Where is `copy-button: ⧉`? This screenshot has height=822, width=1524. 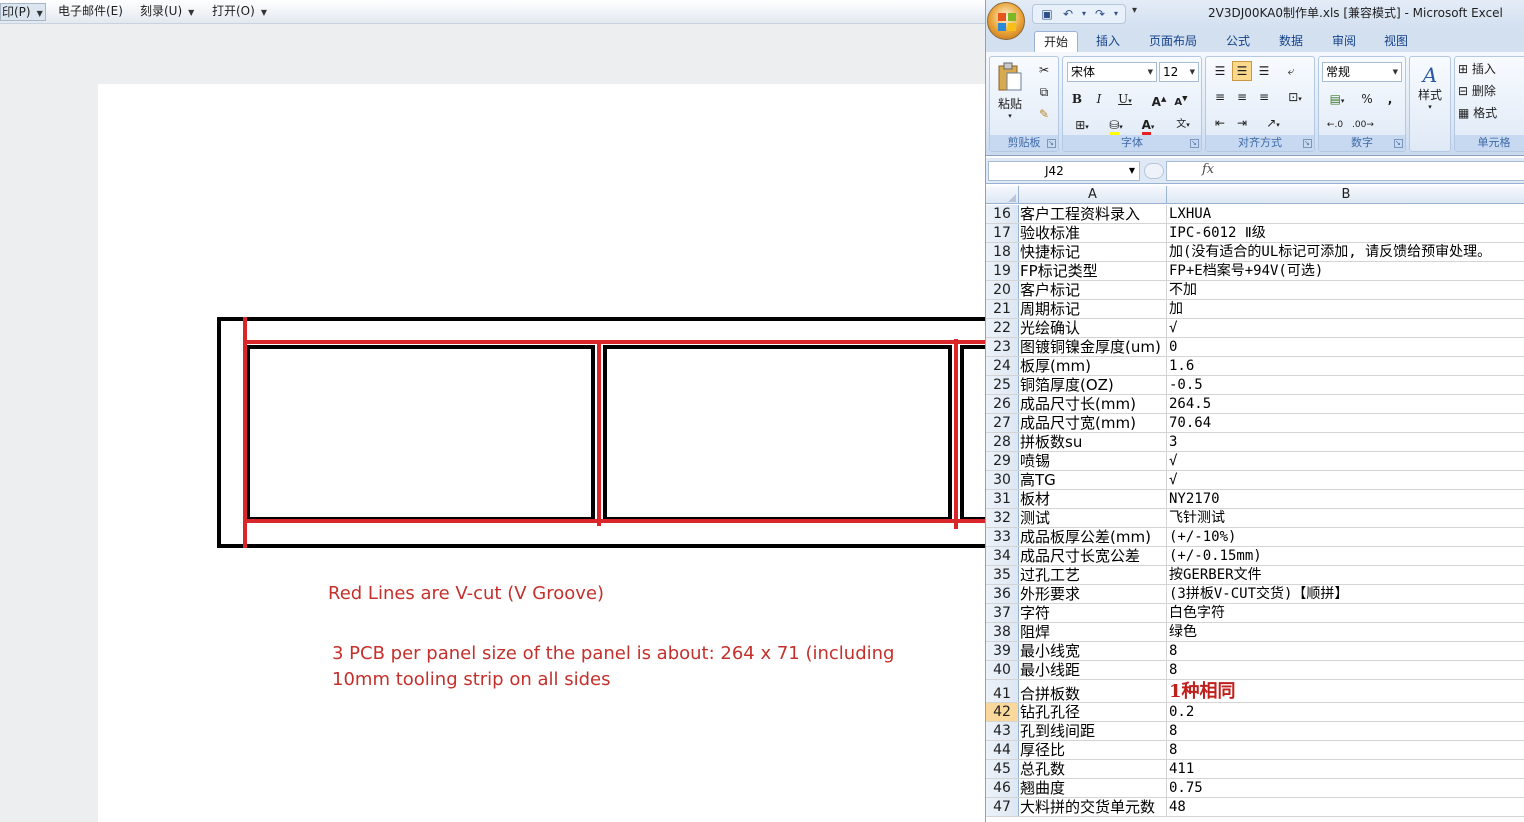
copy-button: ⧉ is located at coordinates (1044, 92).